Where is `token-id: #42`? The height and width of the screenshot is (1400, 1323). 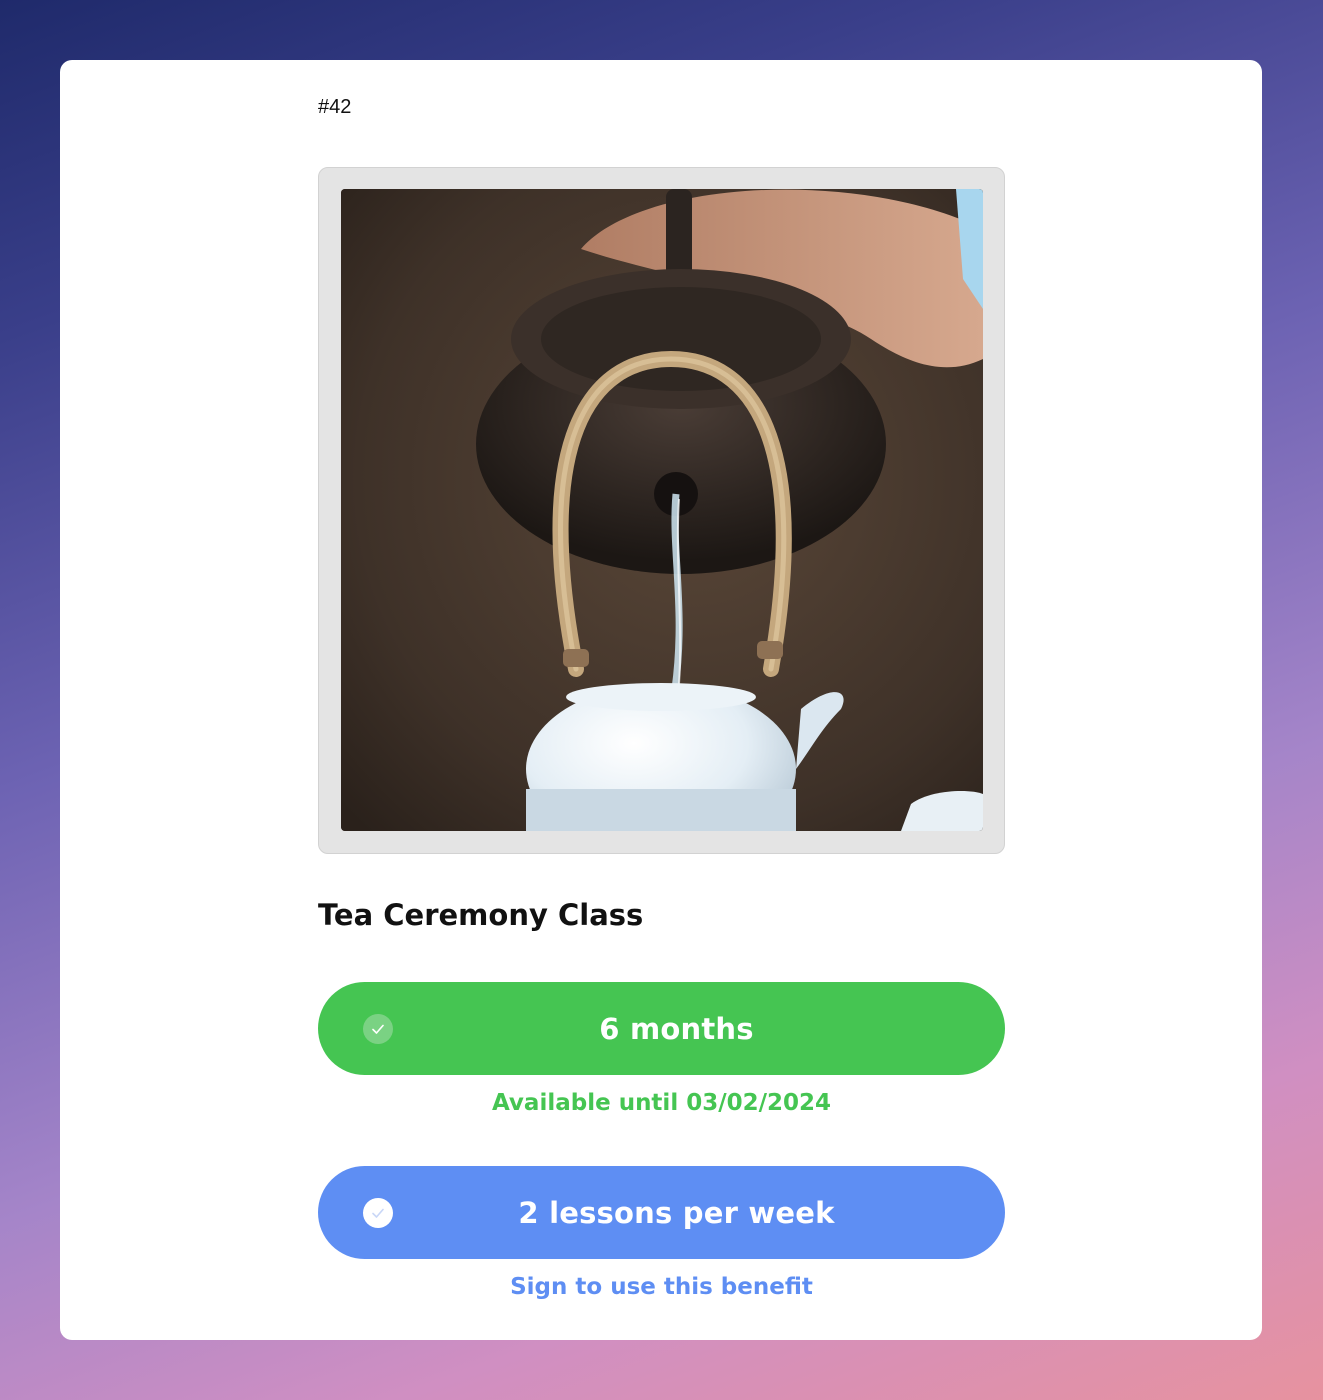 token-id: #42 is located at coordinates (335, 107).